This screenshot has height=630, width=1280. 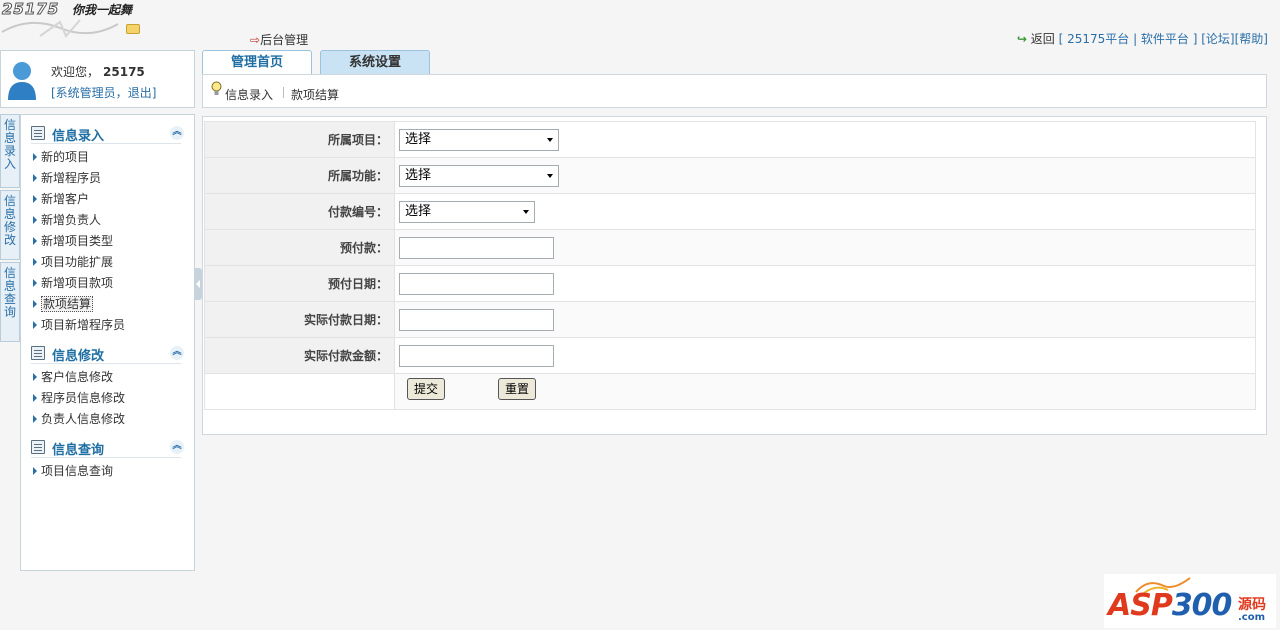 What do you see at coordinates (1021, 39) in the screenshot?
I see `return-arrow-icon: ↪` at bounding box center [1021, 39].